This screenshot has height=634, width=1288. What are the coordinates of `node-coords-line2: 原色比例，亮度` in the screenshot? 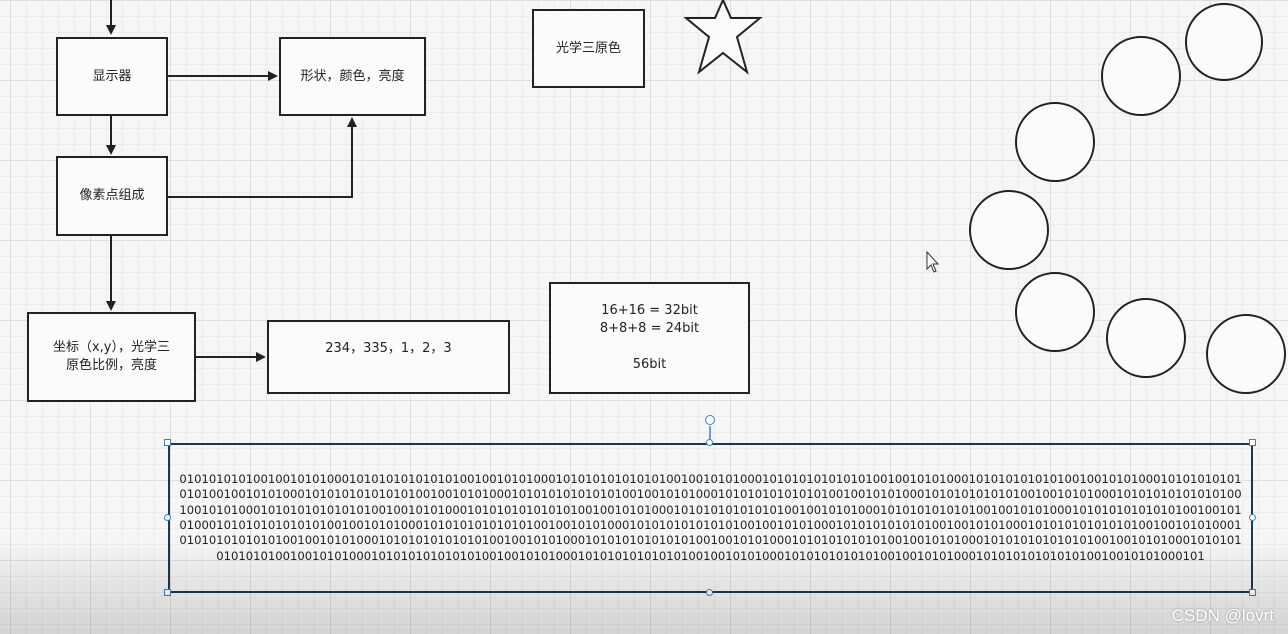 It's located at (111, 365).